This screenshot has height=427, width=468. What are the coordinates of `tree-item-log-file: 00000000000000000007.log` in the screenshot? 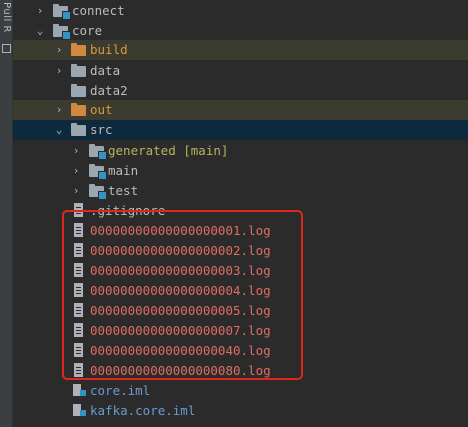 It's located at (240, 331).